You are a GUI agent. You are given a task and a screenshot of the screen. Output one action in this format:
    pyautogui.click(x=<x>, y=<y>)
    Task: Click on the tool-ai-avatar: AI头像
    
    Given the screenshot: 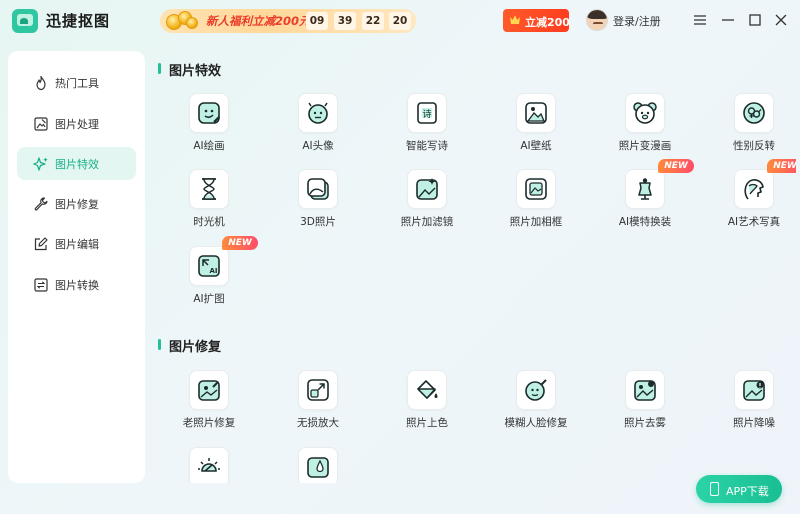 What is the action you would take?
    pyautogui.click(x=319, y=129)
    